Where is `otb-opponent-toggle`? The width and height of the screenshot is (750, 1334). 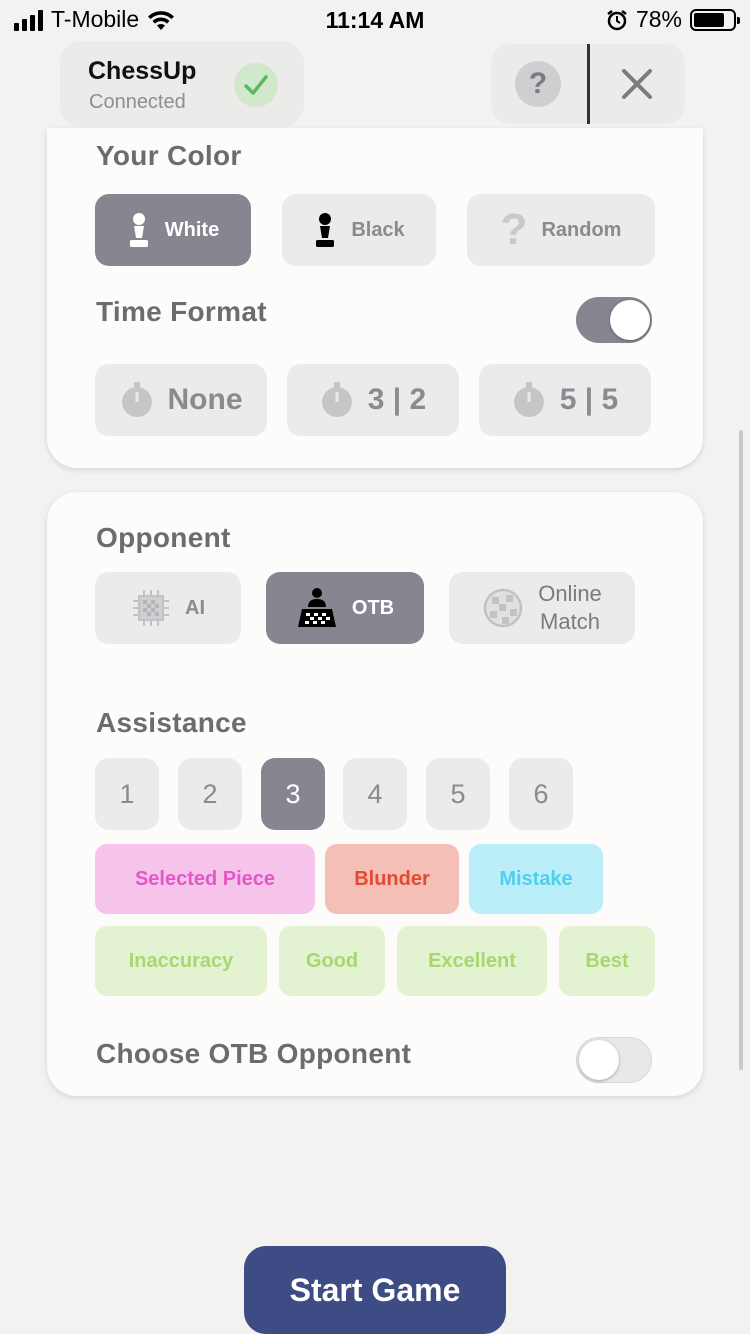
otb-opponent-toggle is located at coordinates (614, 1060).